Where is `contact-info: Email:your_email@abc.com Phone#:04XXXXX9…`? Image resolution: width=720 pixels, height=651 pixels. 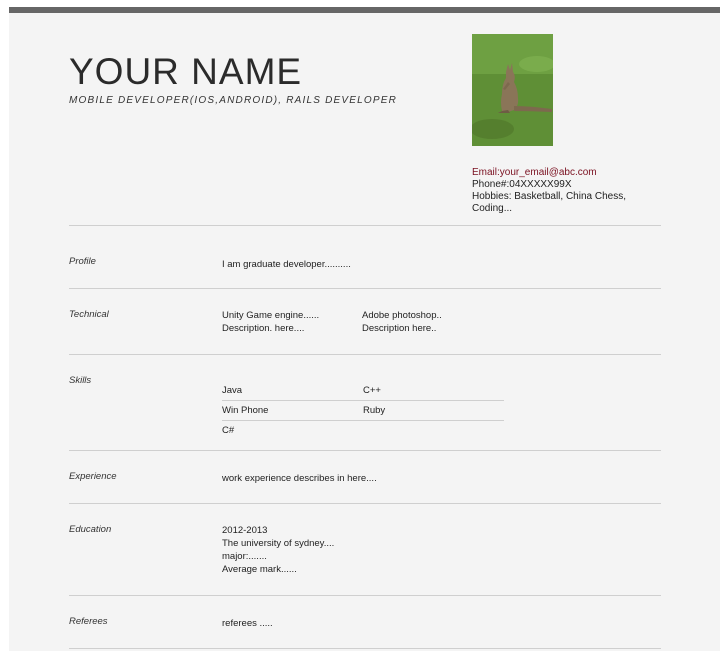
contact-info: Email:your_email@abc.com Phone#:04XXXXX9… is located at coordinates (572, 191).